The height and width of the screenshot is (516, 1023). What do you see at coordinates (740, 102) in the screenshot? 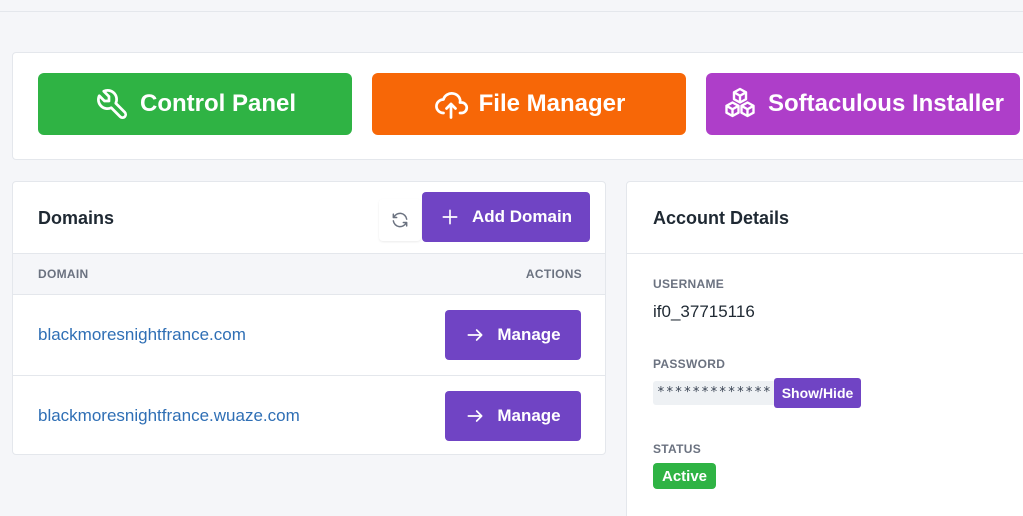
I see `cubes-icon` at bounding box center [740, 102].